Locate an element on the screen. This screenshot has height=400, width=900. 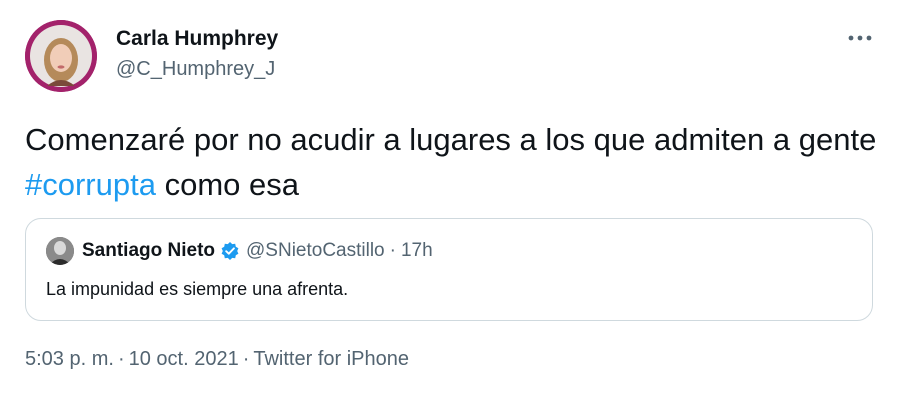
author-handle: @C_Humphrey_J is located at coordinates (195, 69).